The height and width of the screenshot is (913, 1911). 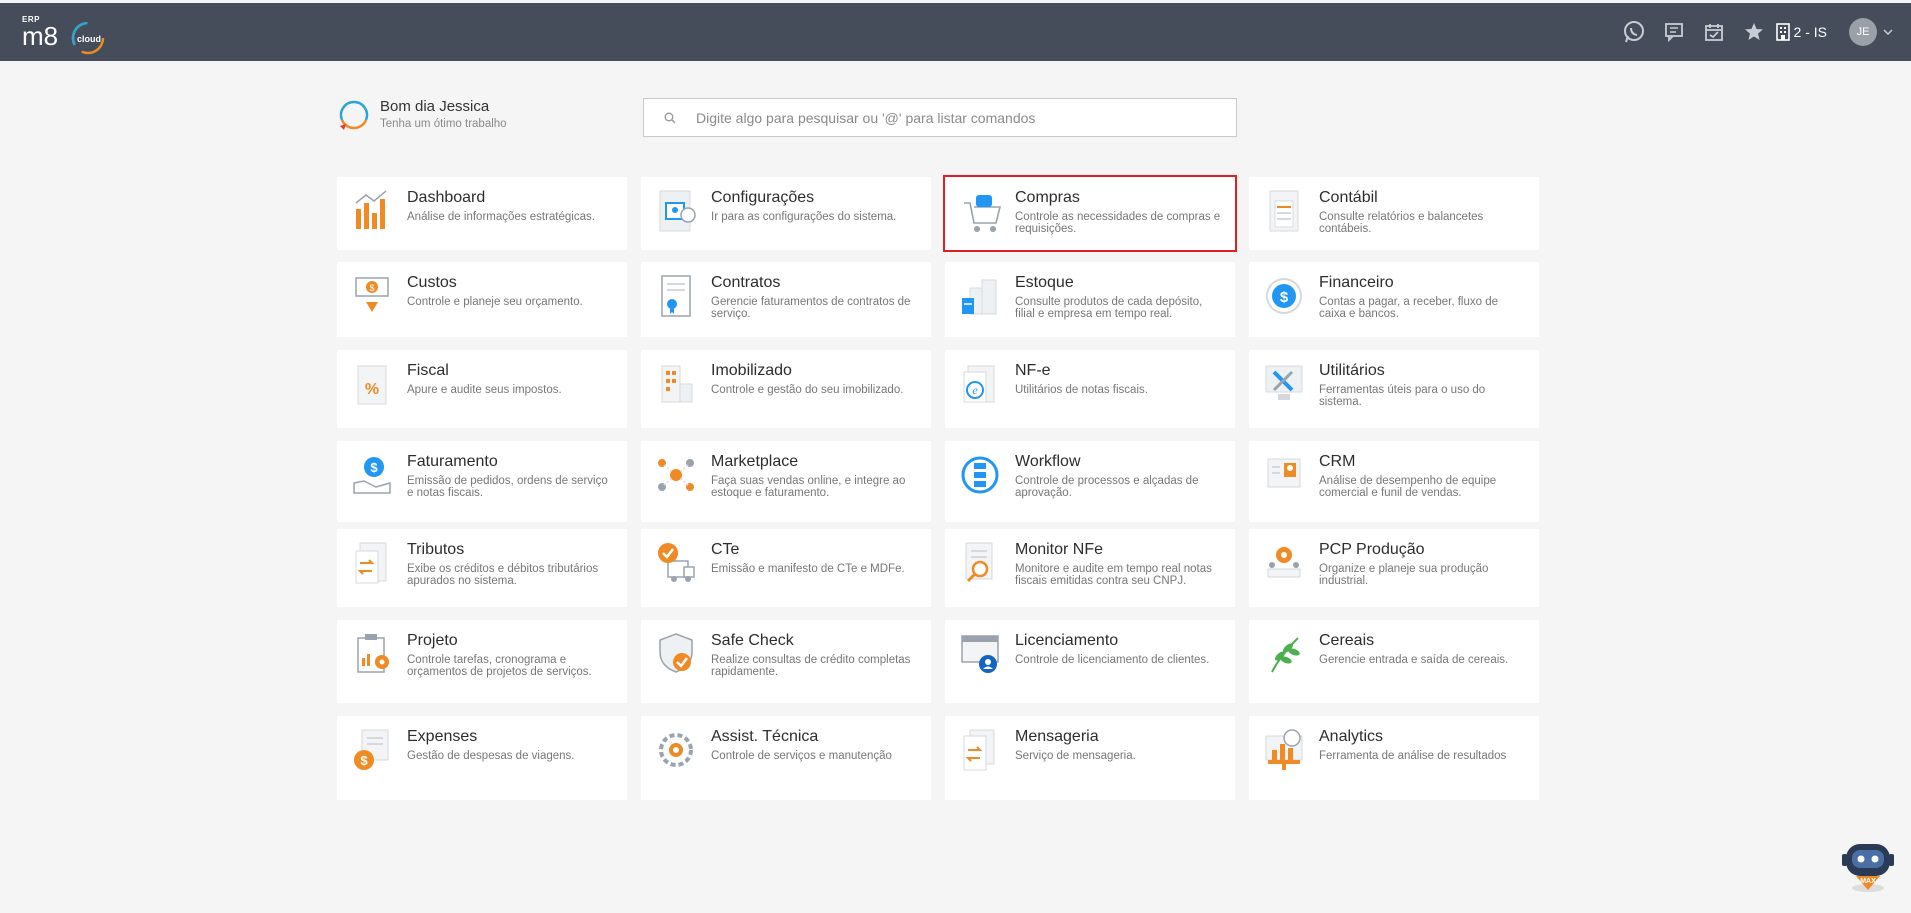 I want to click on module-card-mensageria: Mensageria Serviço de mensageria., so click(x=1090, y=758).